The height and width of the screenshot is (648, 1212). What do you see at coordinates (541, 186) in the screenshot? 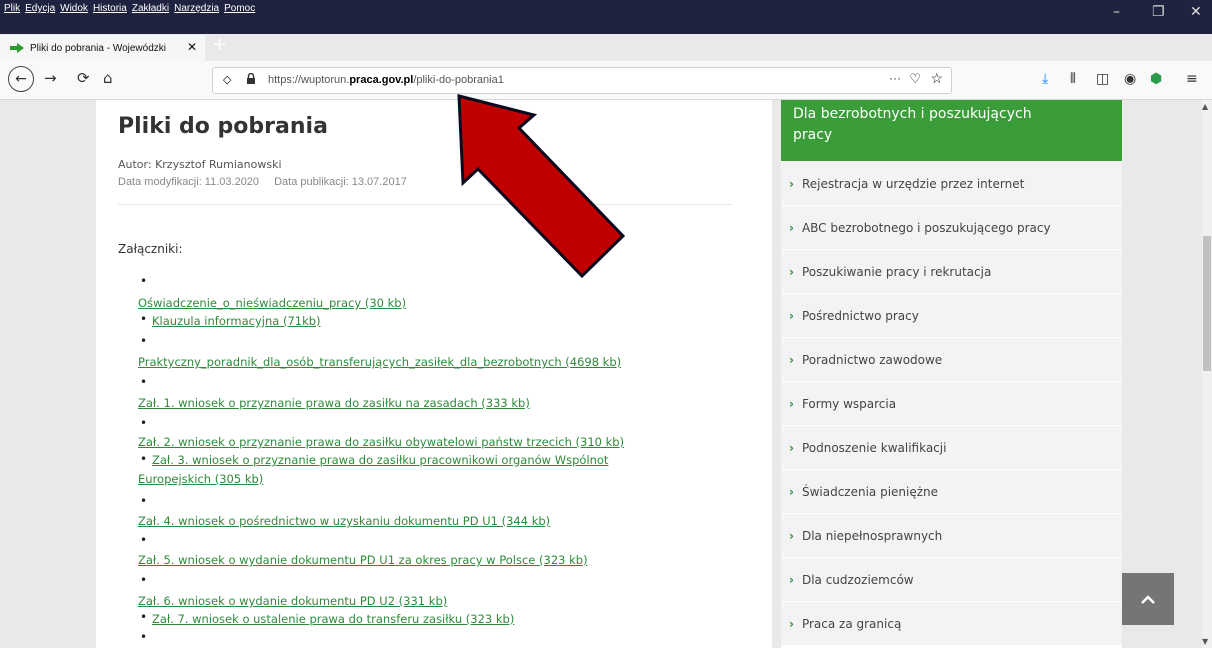
I see `red-arrow-annotation` at bounding box center [541, 186].